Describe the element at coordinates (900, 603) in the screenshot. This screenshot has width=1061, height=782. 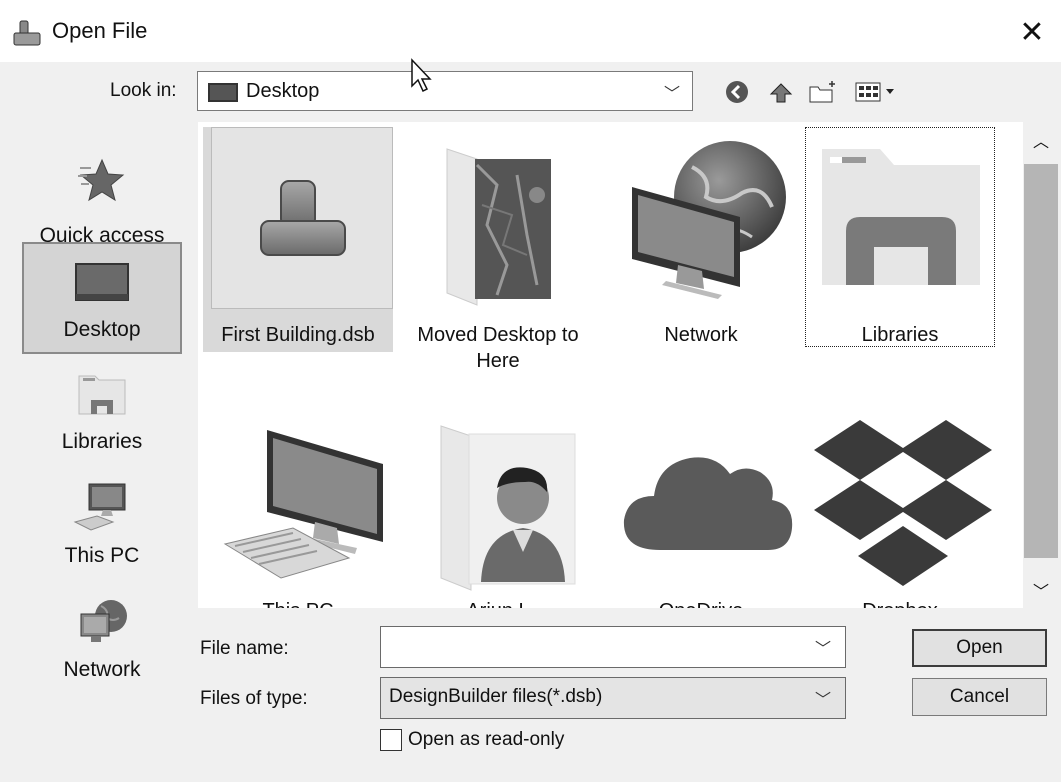
I see `file-label: Dropbox` at that location.